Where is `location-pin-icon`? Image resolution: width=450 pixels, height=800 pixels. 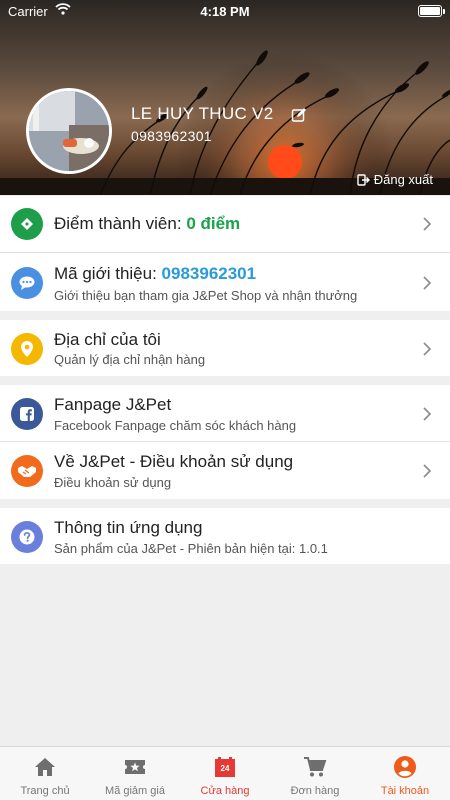
location-pin-icon is located at coordinates (27, 349).